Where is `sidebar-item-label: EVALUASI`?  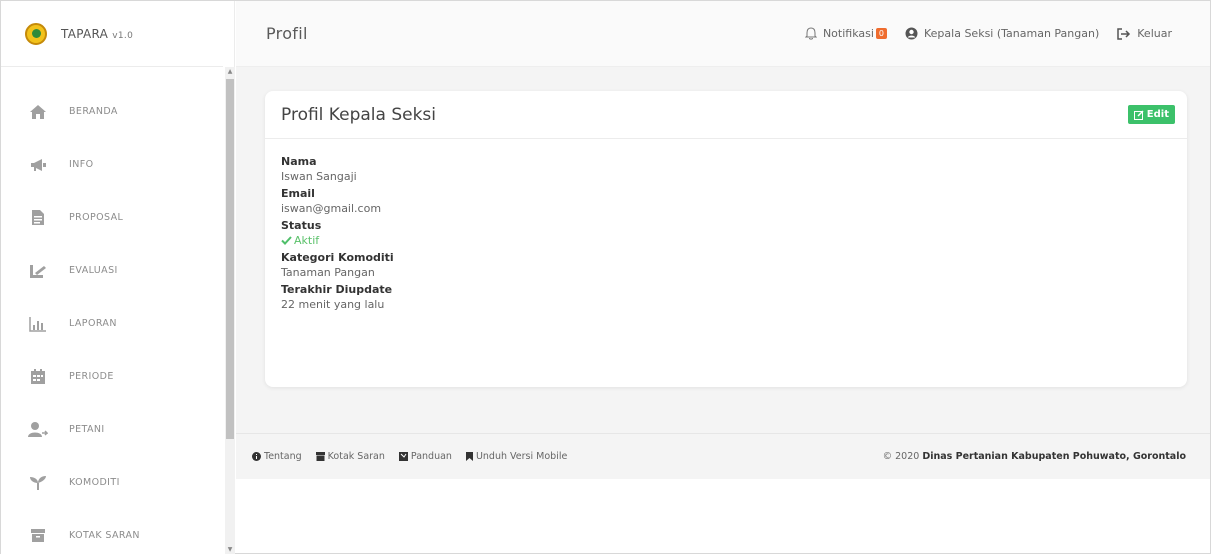 sidebar-item-label: EVALUASI is located at coordinates (93, 270).